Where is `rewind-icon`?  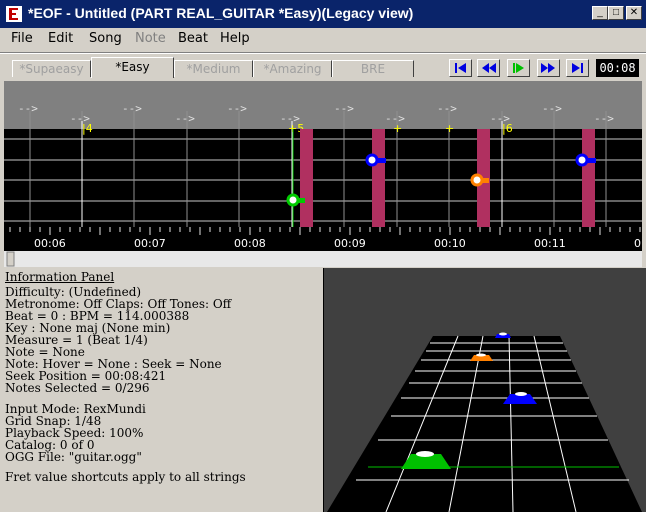
rewind-icon is located at coordinates (489, 68).